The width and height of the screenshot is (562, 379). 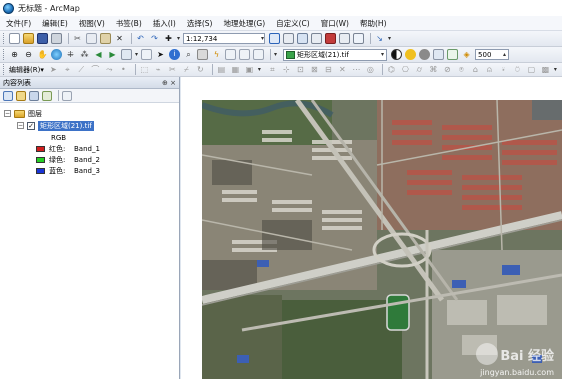 I want to click on edit-tool-icon: ➤, so click(x=53, y=69).